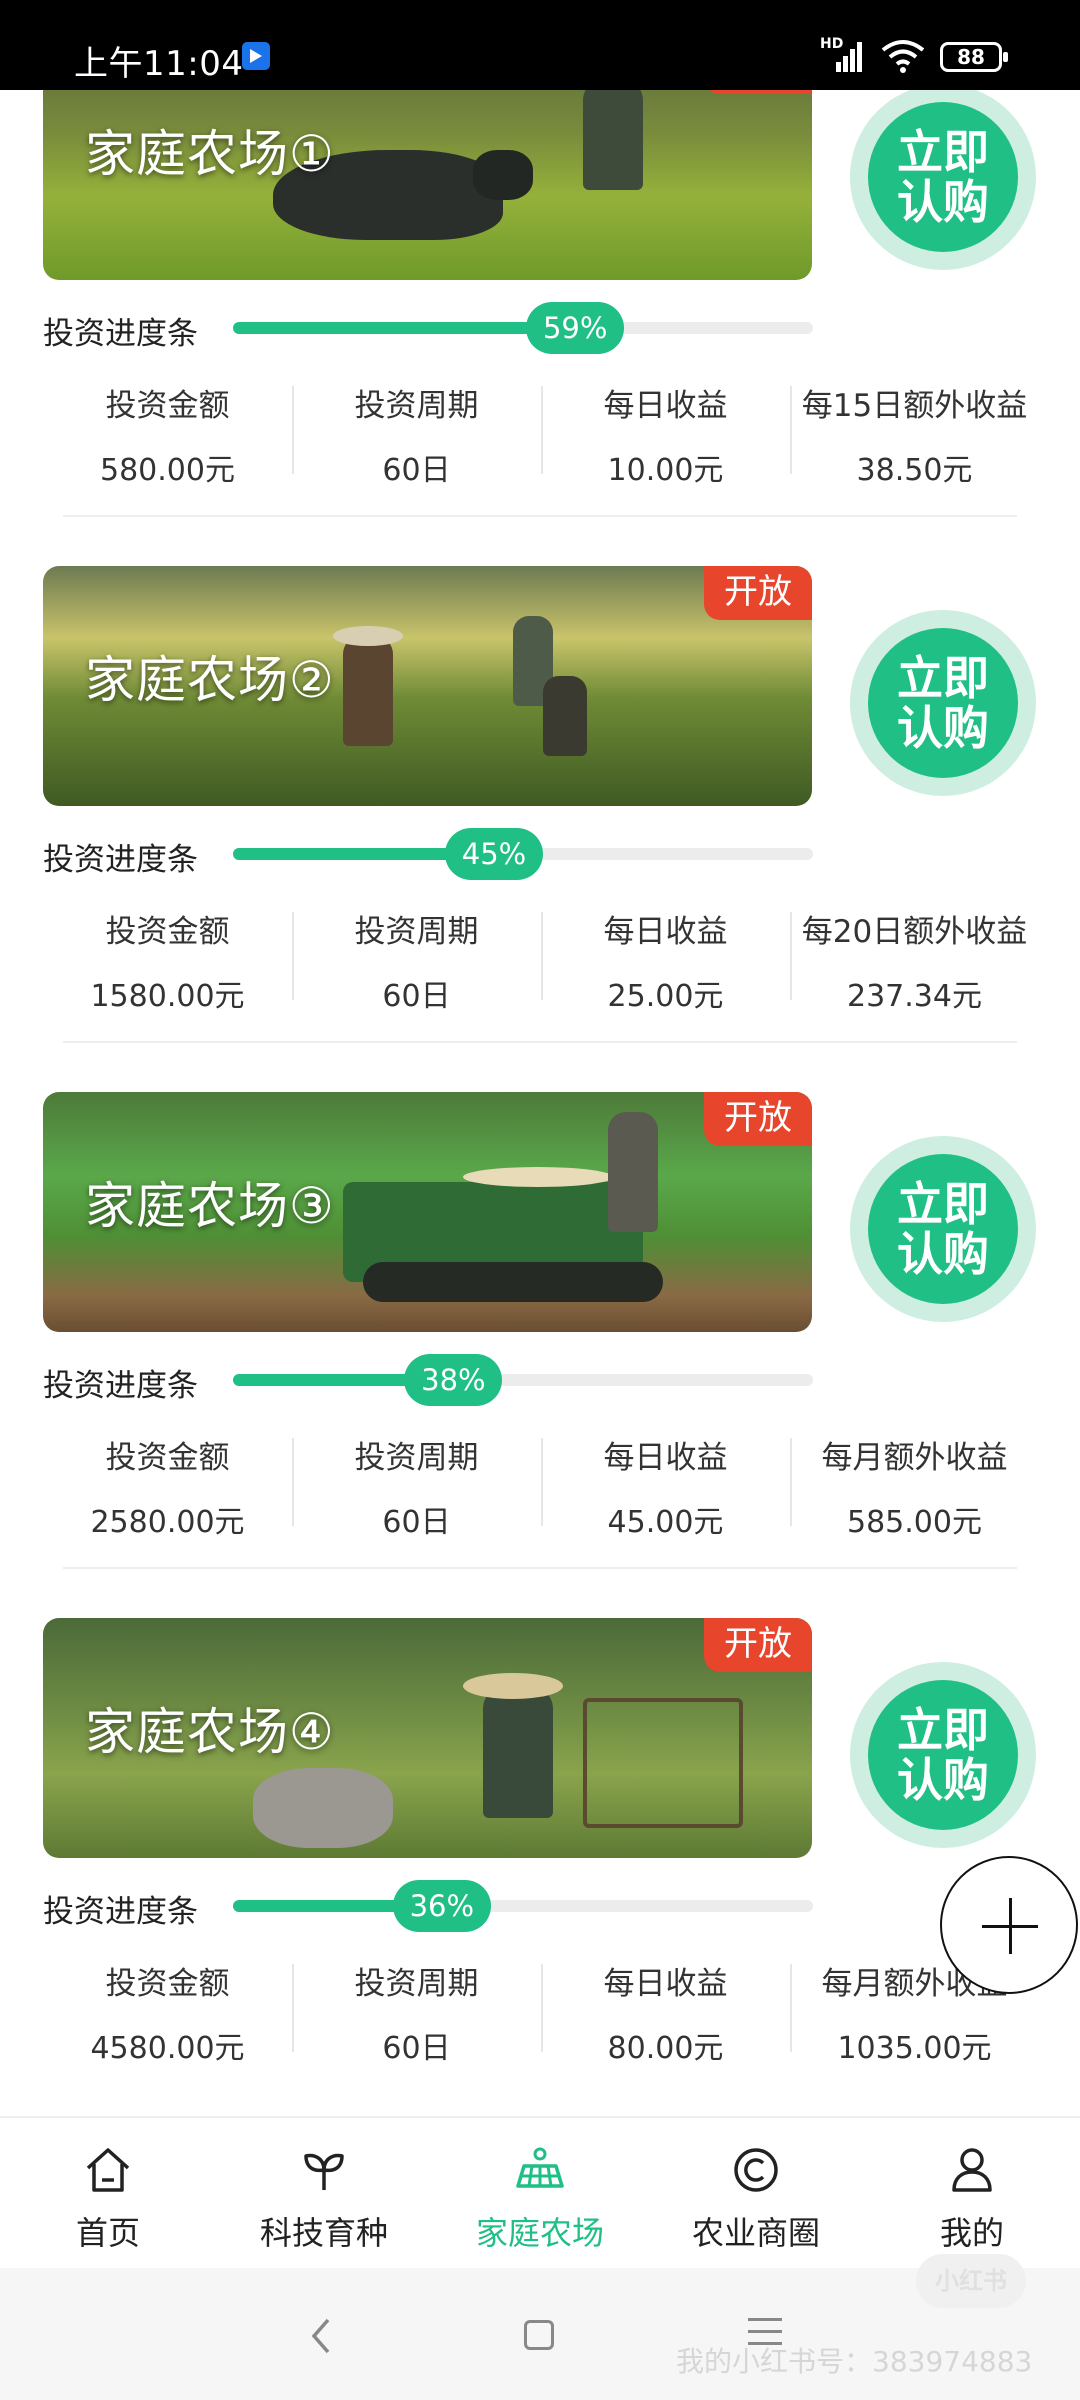  I want to click on progress-track: 36%, so click(523, 1906).